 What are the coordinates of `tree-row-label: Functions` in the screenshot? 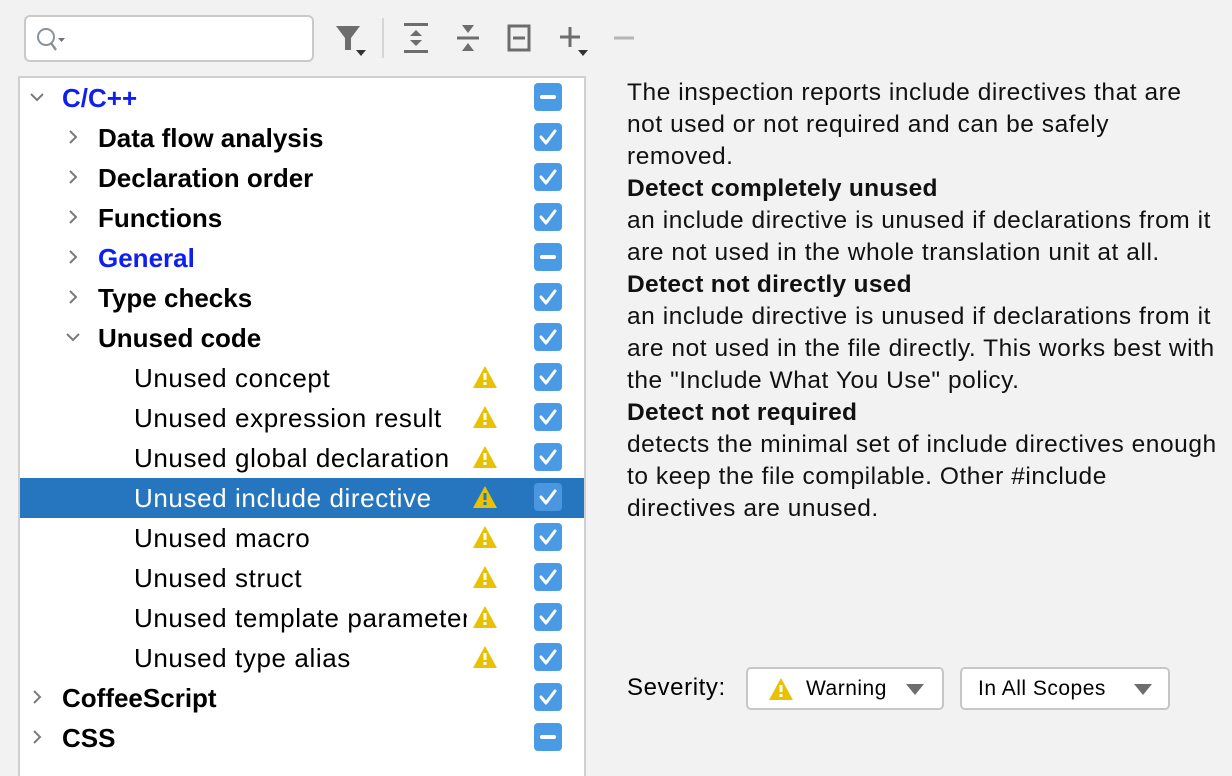 It's located at (160, 218).